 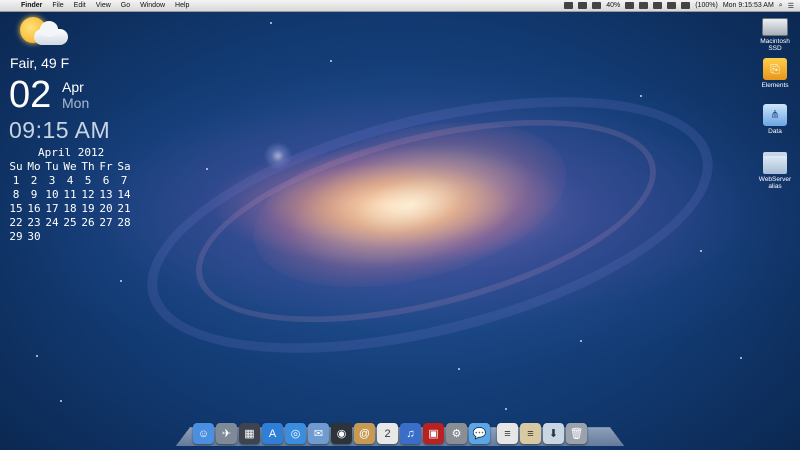 What do you see at coordinates (658, 5) in the screenshot?
I see `wifi-icon` at bounding box center [658, 5].